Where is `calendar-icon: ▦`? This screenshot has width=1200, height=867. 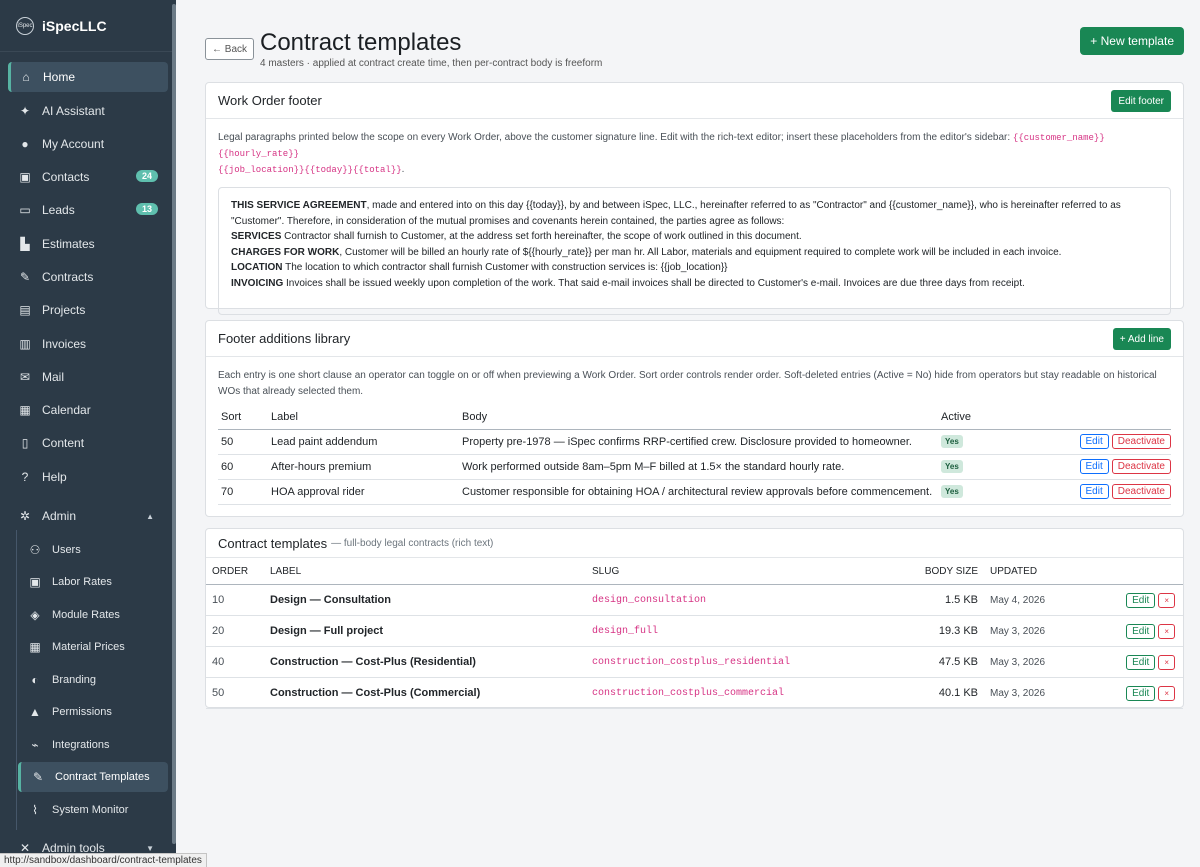
calendar-icon: ▦ is located at coordinates (25, 410).